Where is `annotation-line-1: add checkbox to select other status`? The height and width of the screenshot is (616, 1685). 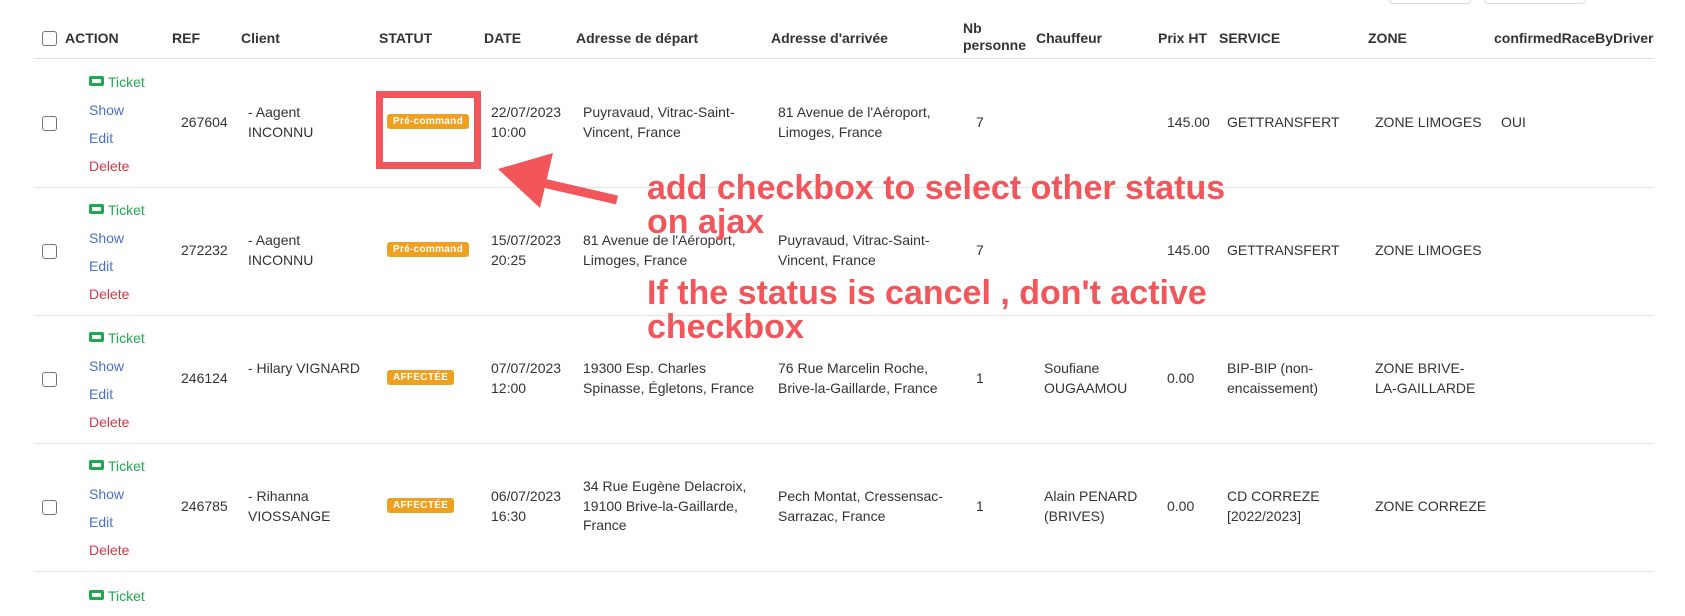 annotation-line-1: add checkbox to select other status is located at coordinates (936, 188).